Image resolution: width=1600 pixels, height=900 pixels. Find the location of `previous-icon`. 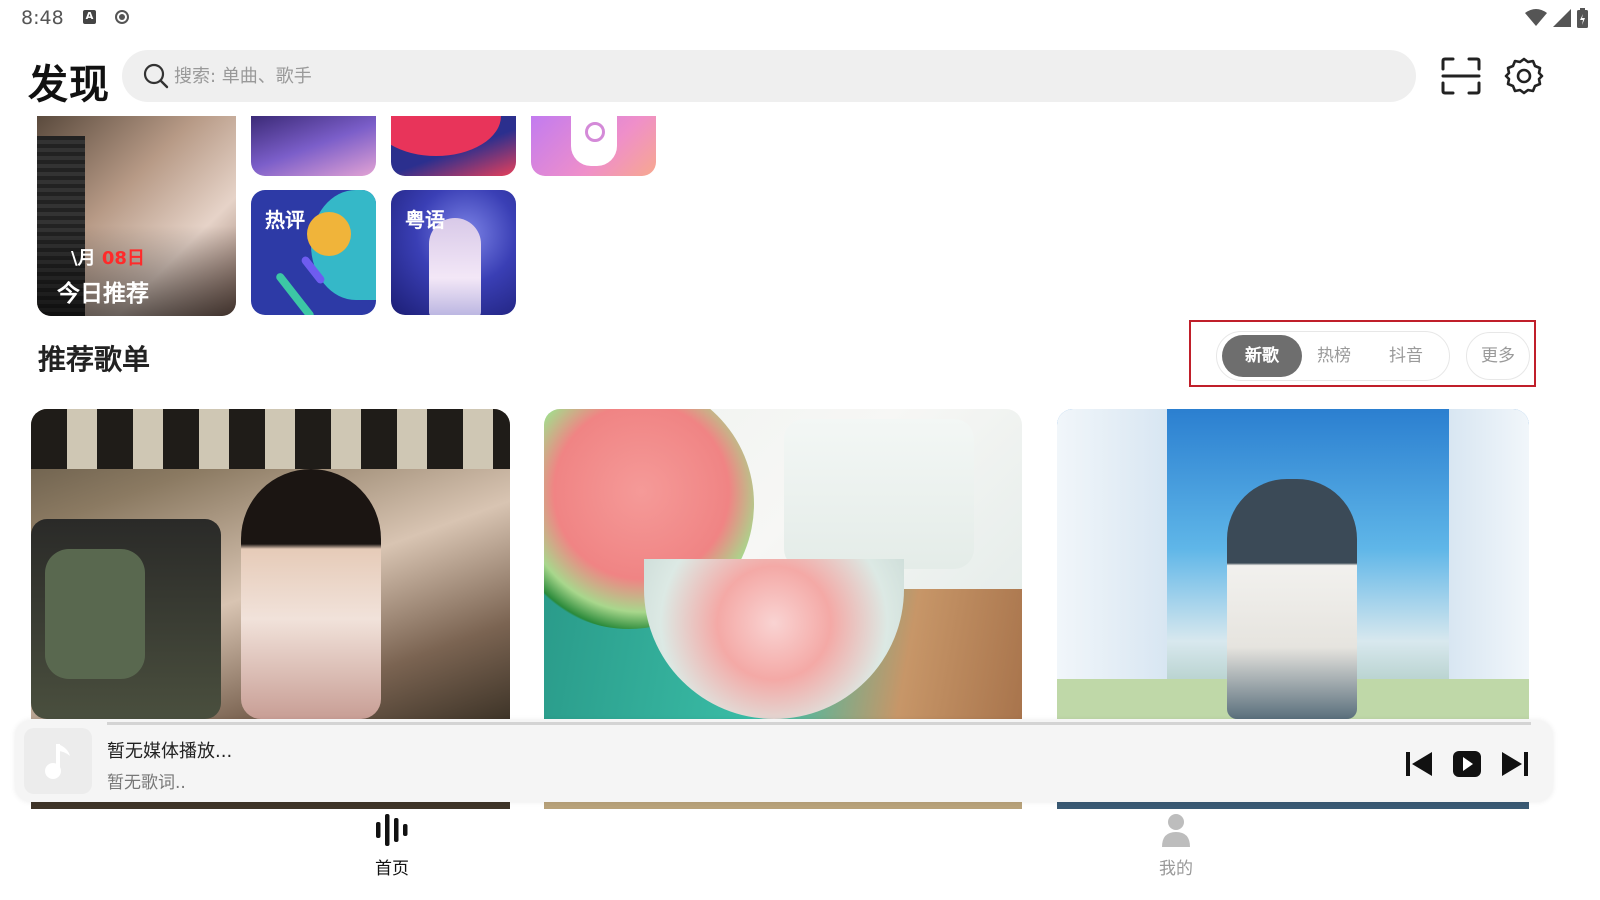

previous-icon is located at coordinates (1419, 764).